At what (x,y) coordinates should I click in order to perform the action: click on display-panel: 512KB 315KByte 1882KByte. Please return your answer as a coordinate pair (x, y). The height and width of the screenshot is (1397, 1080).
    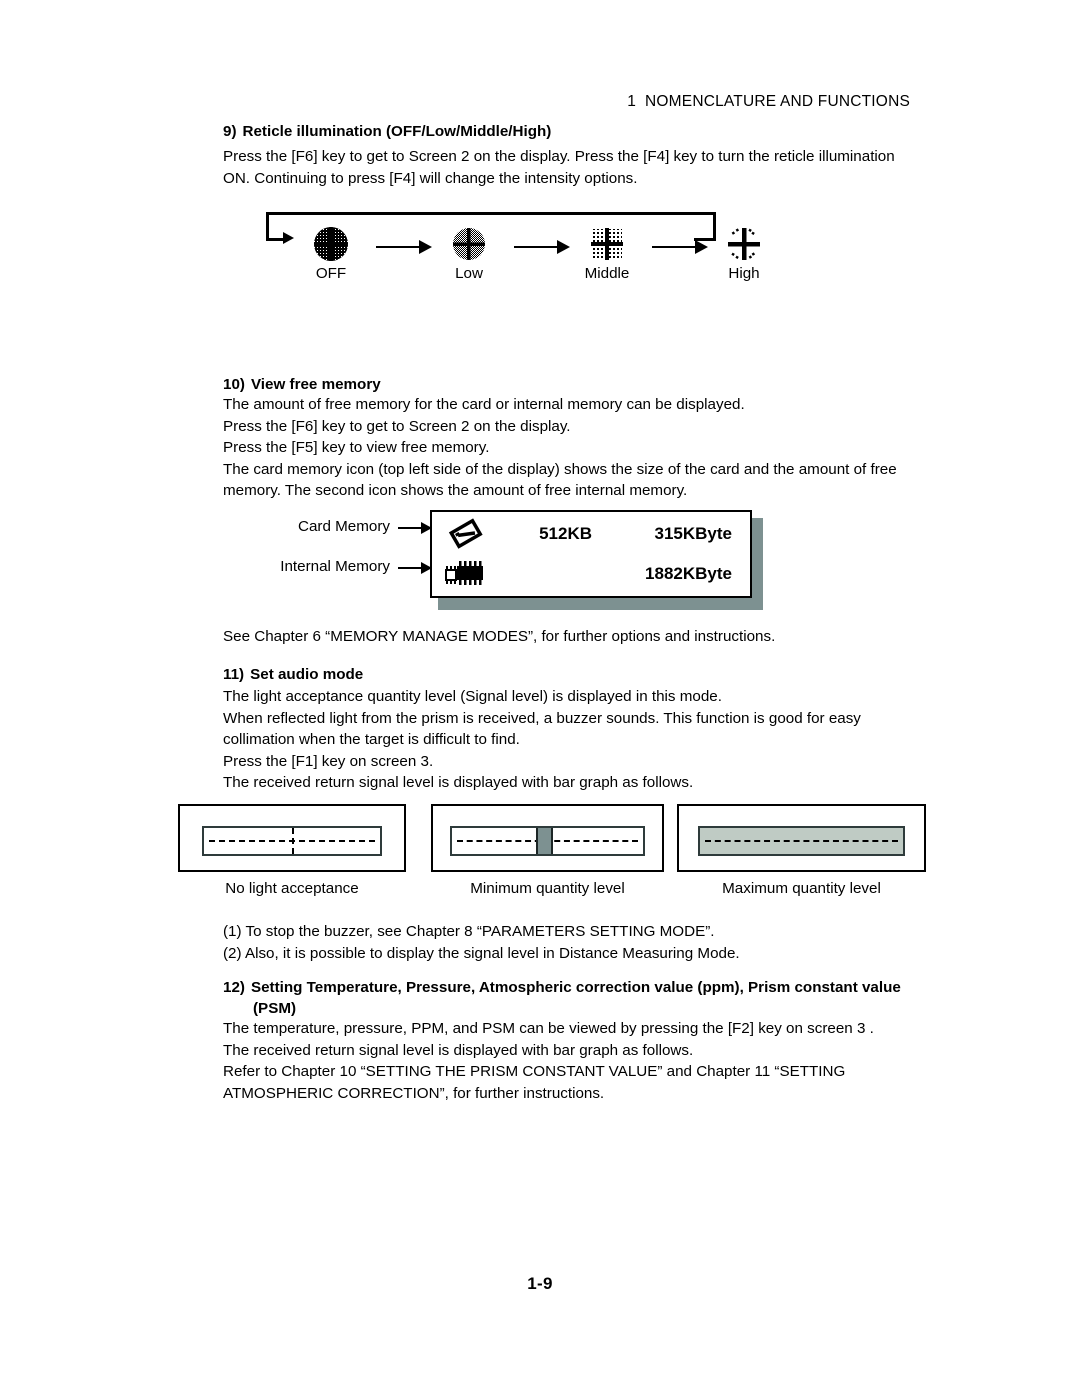
    Looking at the image, I should click on (591, 554).